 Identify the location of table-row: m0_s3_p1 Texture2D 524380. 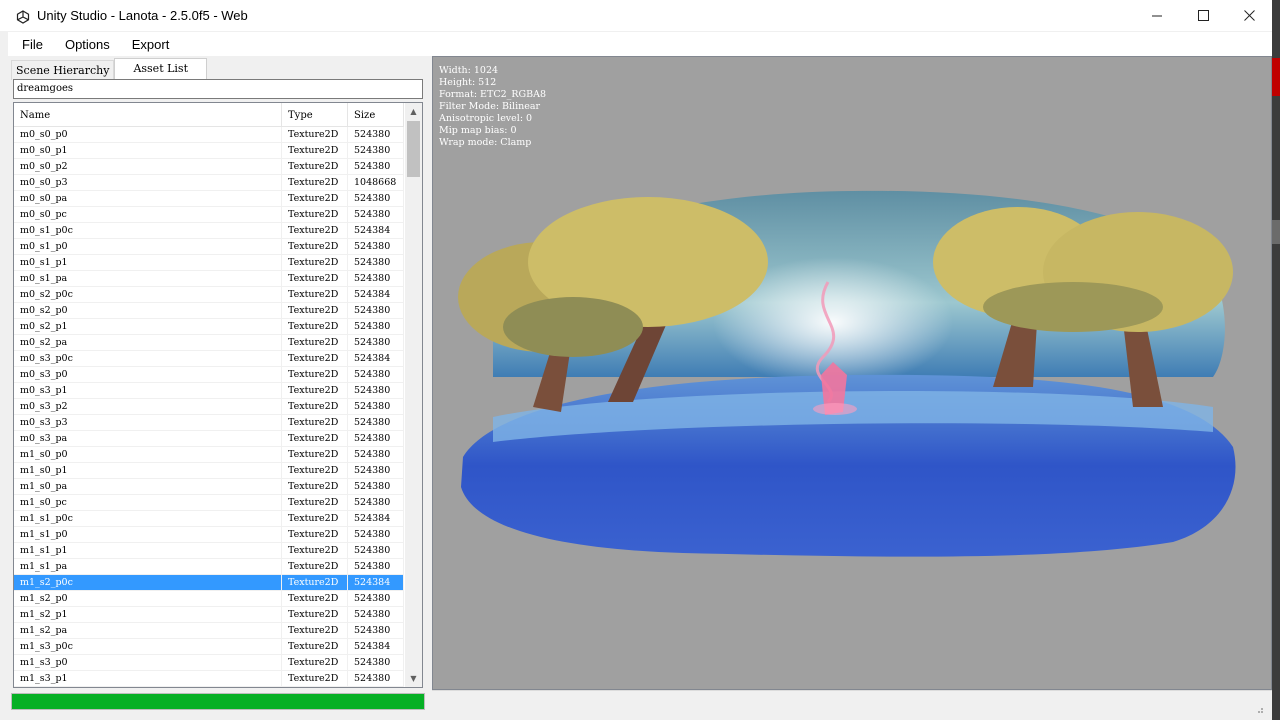
(209, 391).